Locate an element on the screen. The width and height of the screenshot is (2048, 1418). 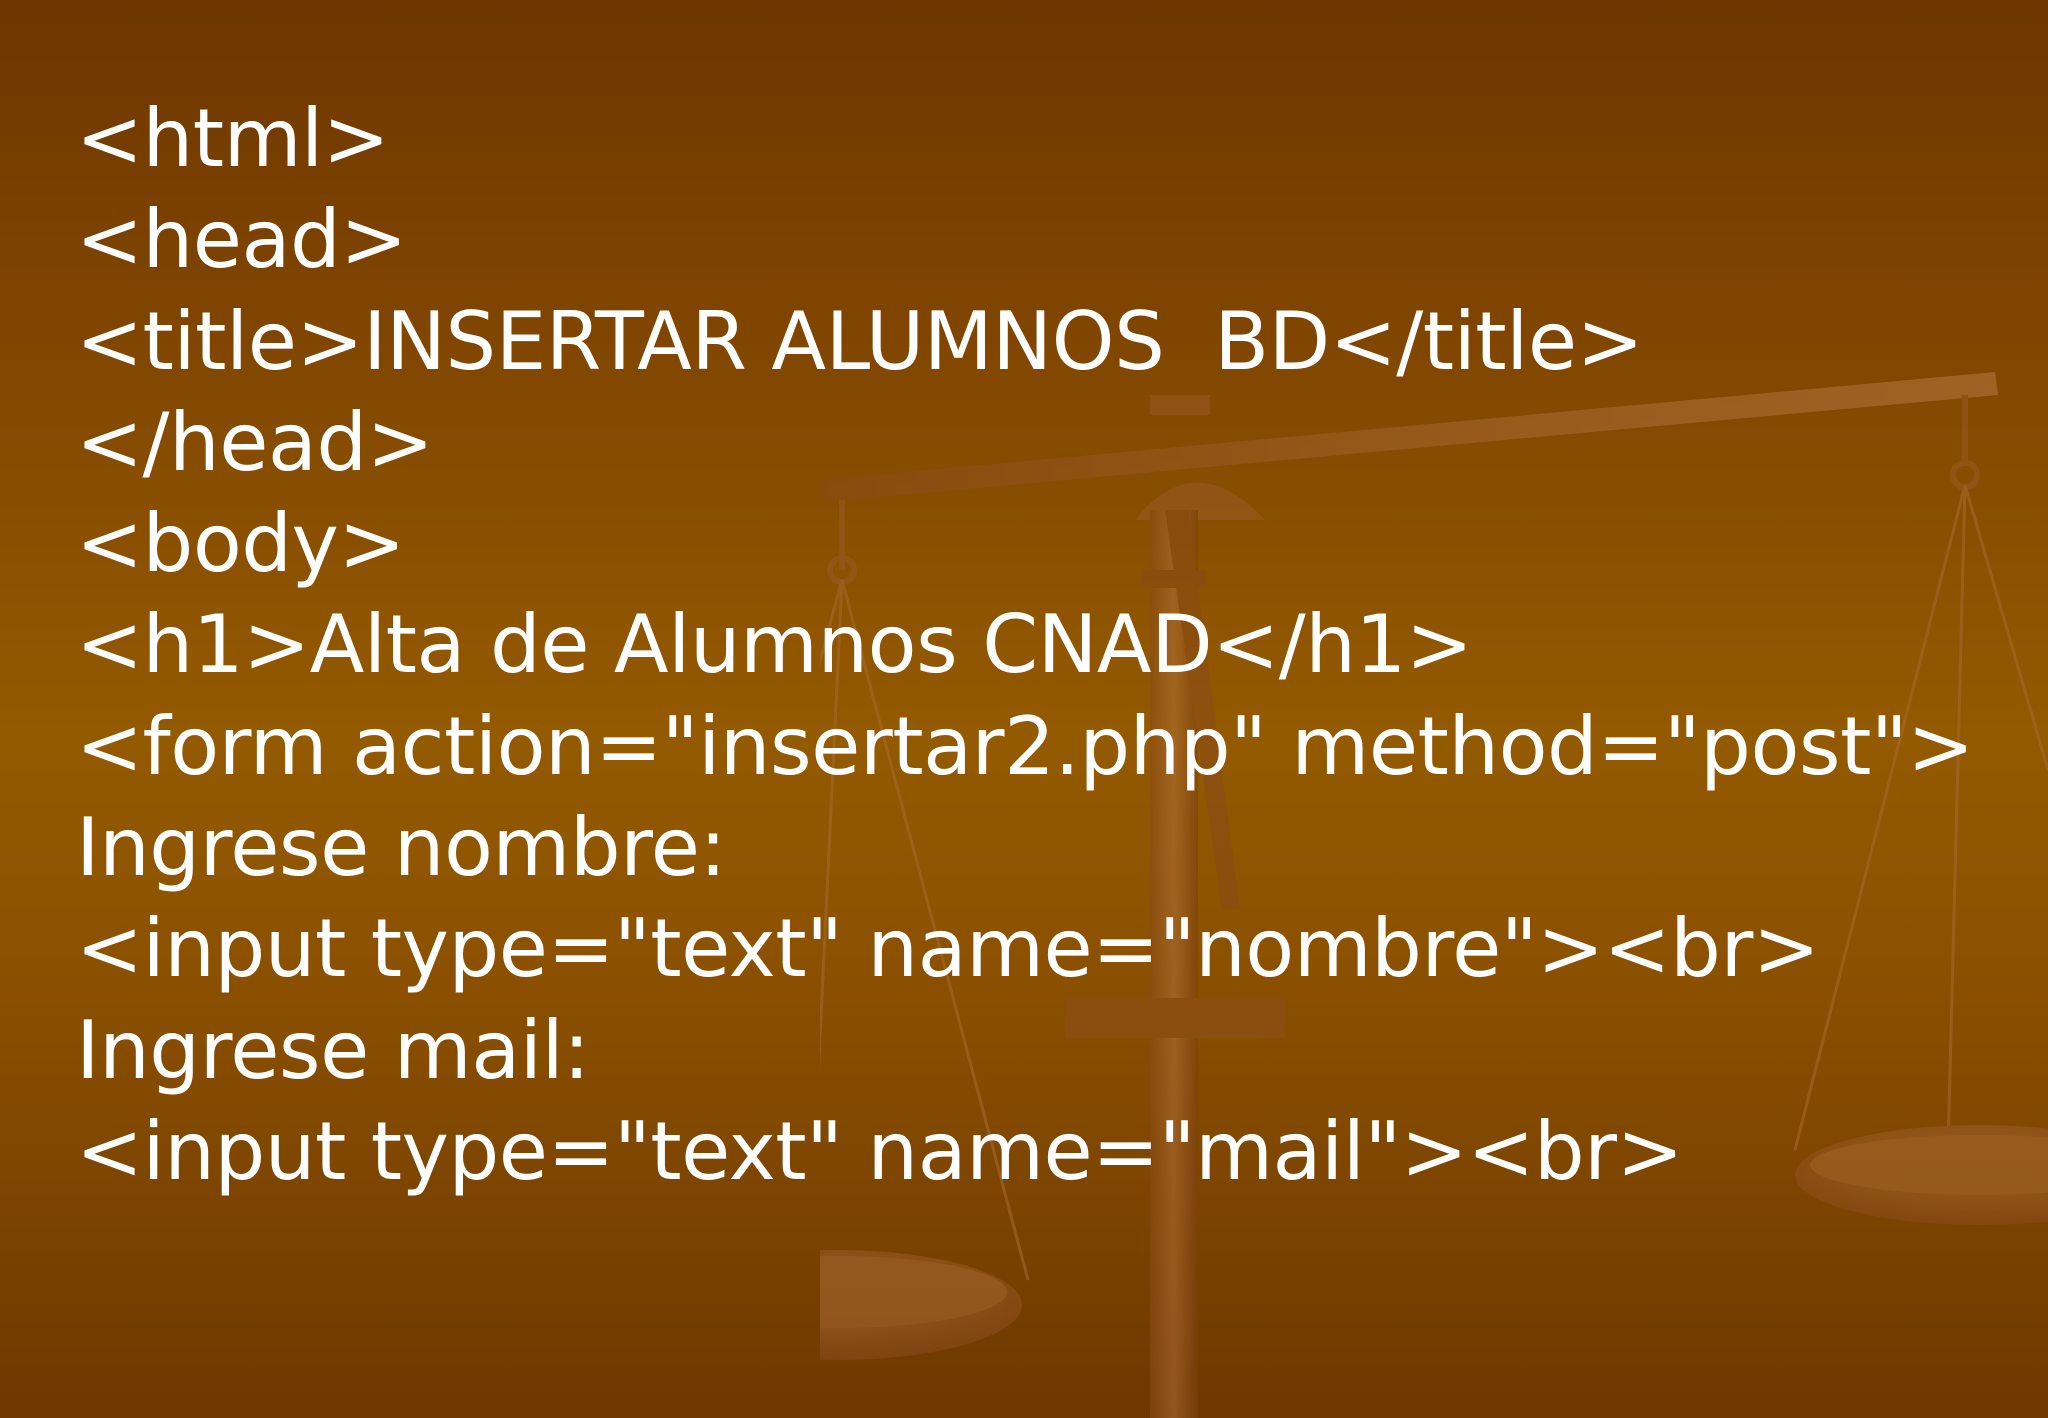
code-line-head-close: </head> is located at coordinates (255, 442).